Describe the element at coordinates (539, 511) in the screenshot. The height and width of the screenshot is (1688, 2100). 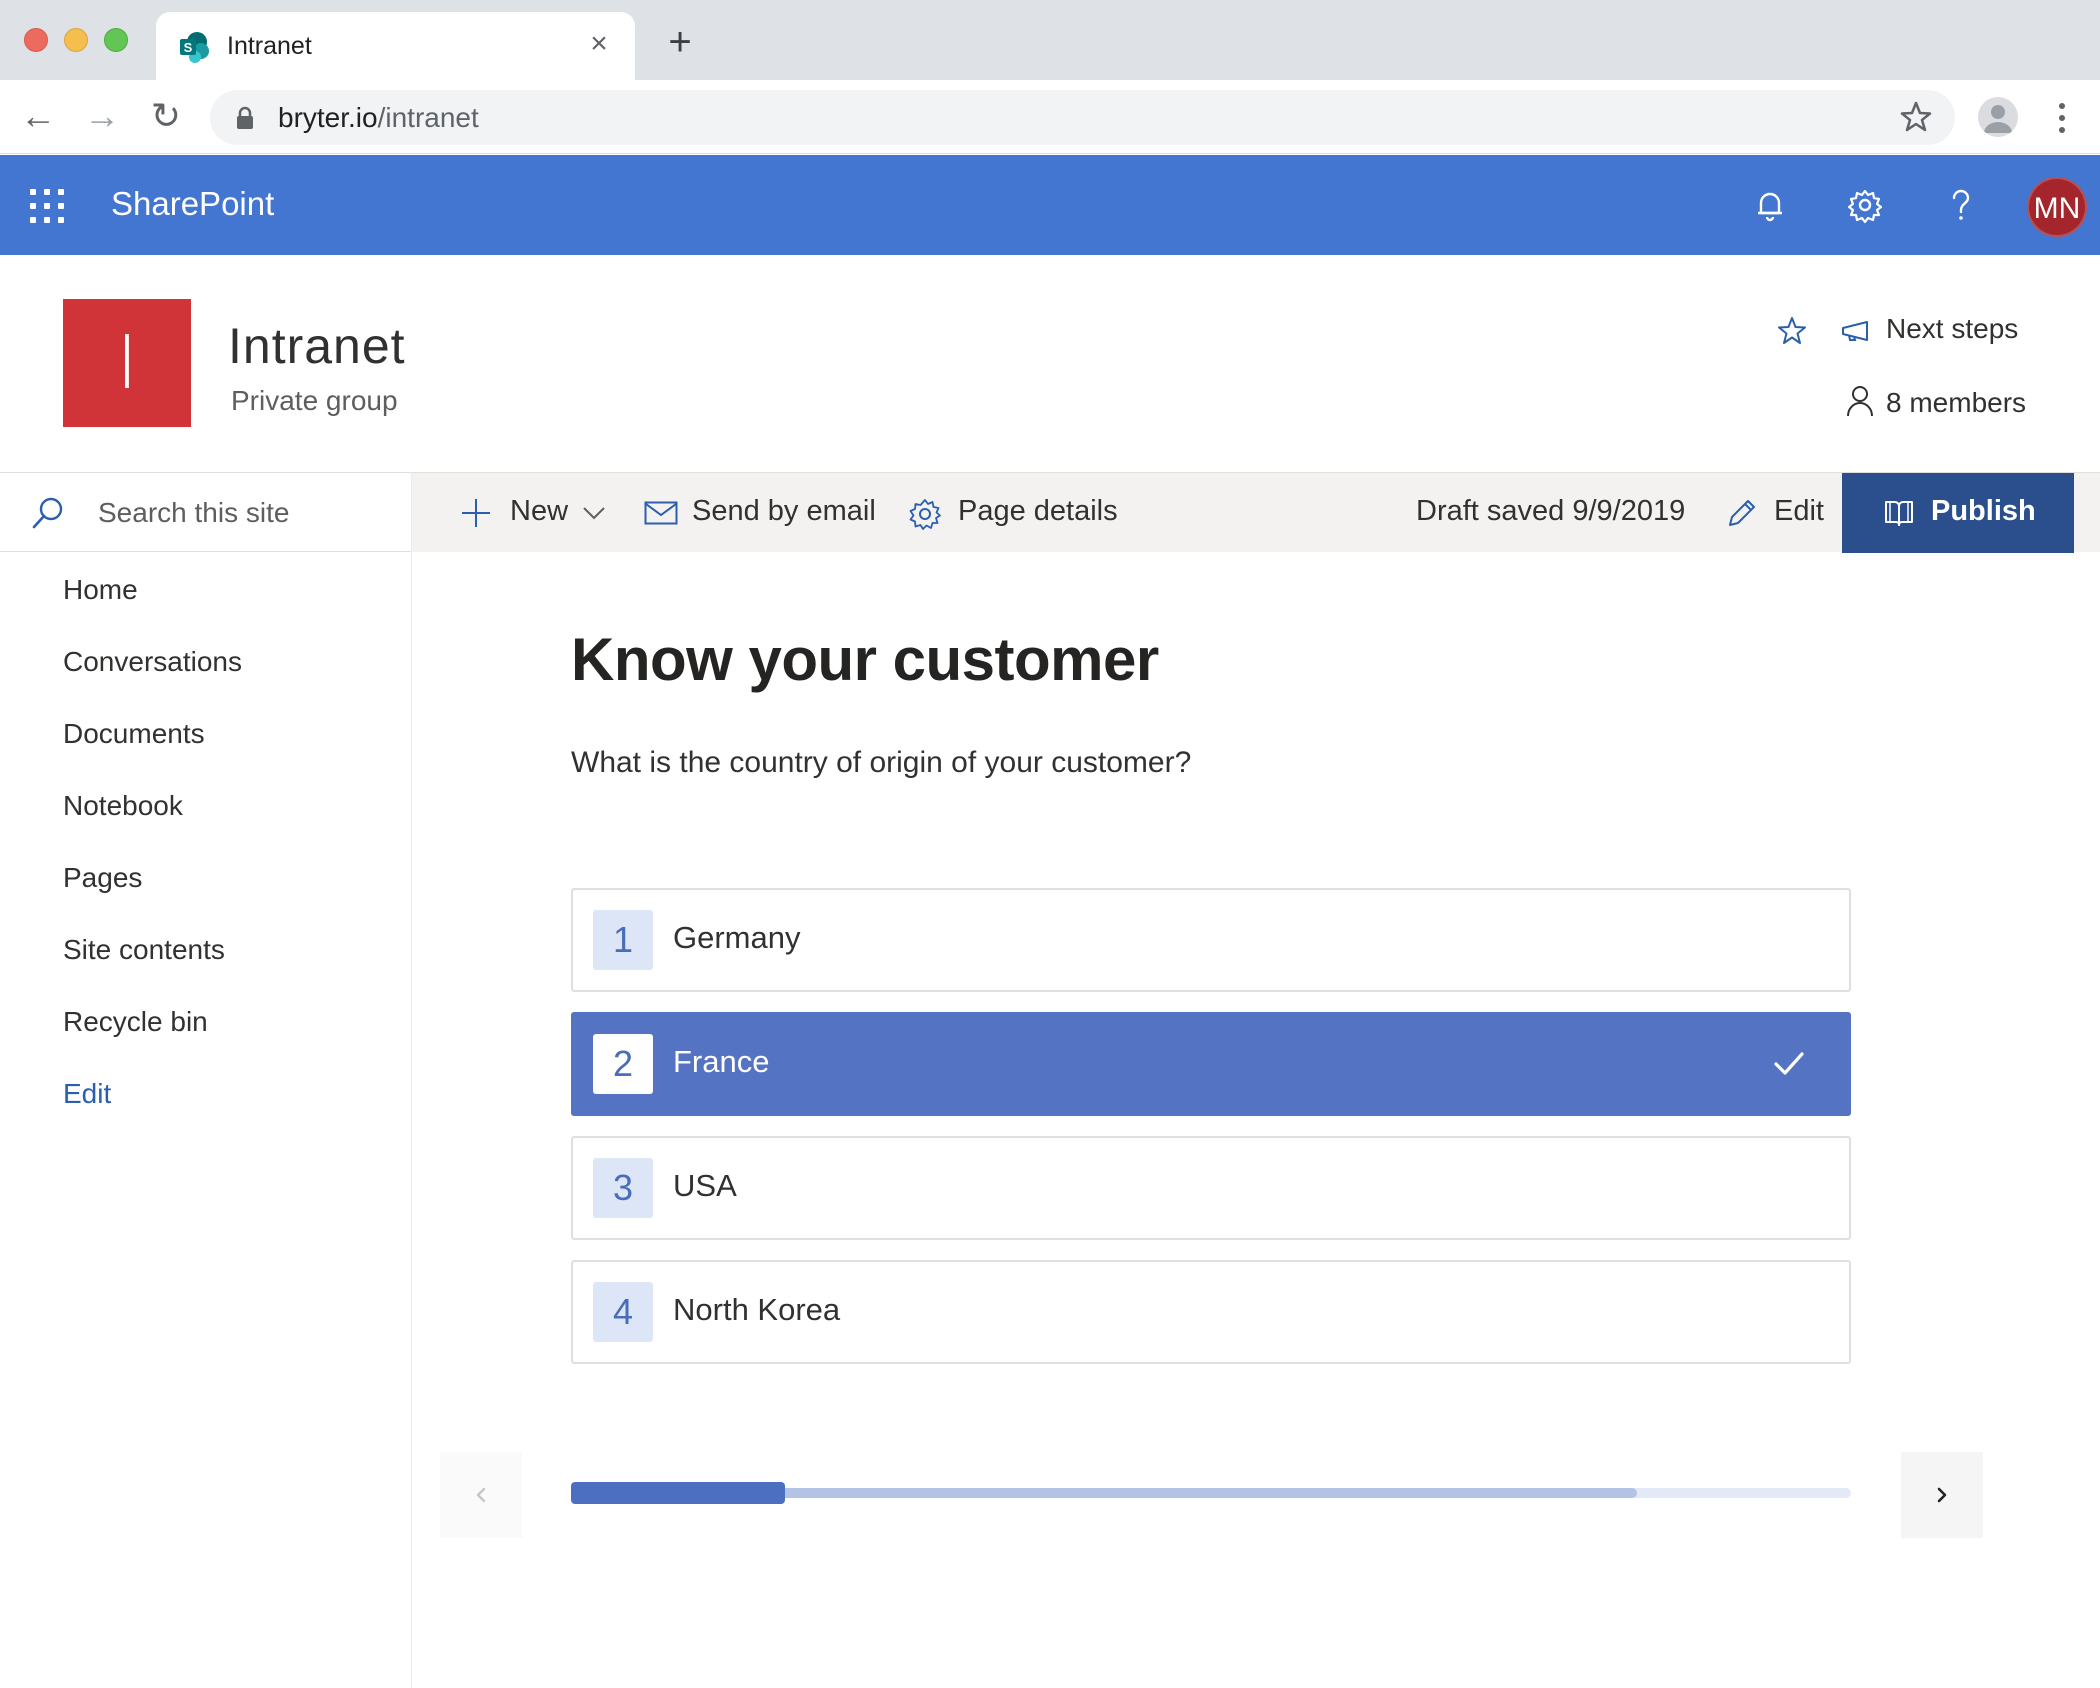
I see `new-label: New` at that location.